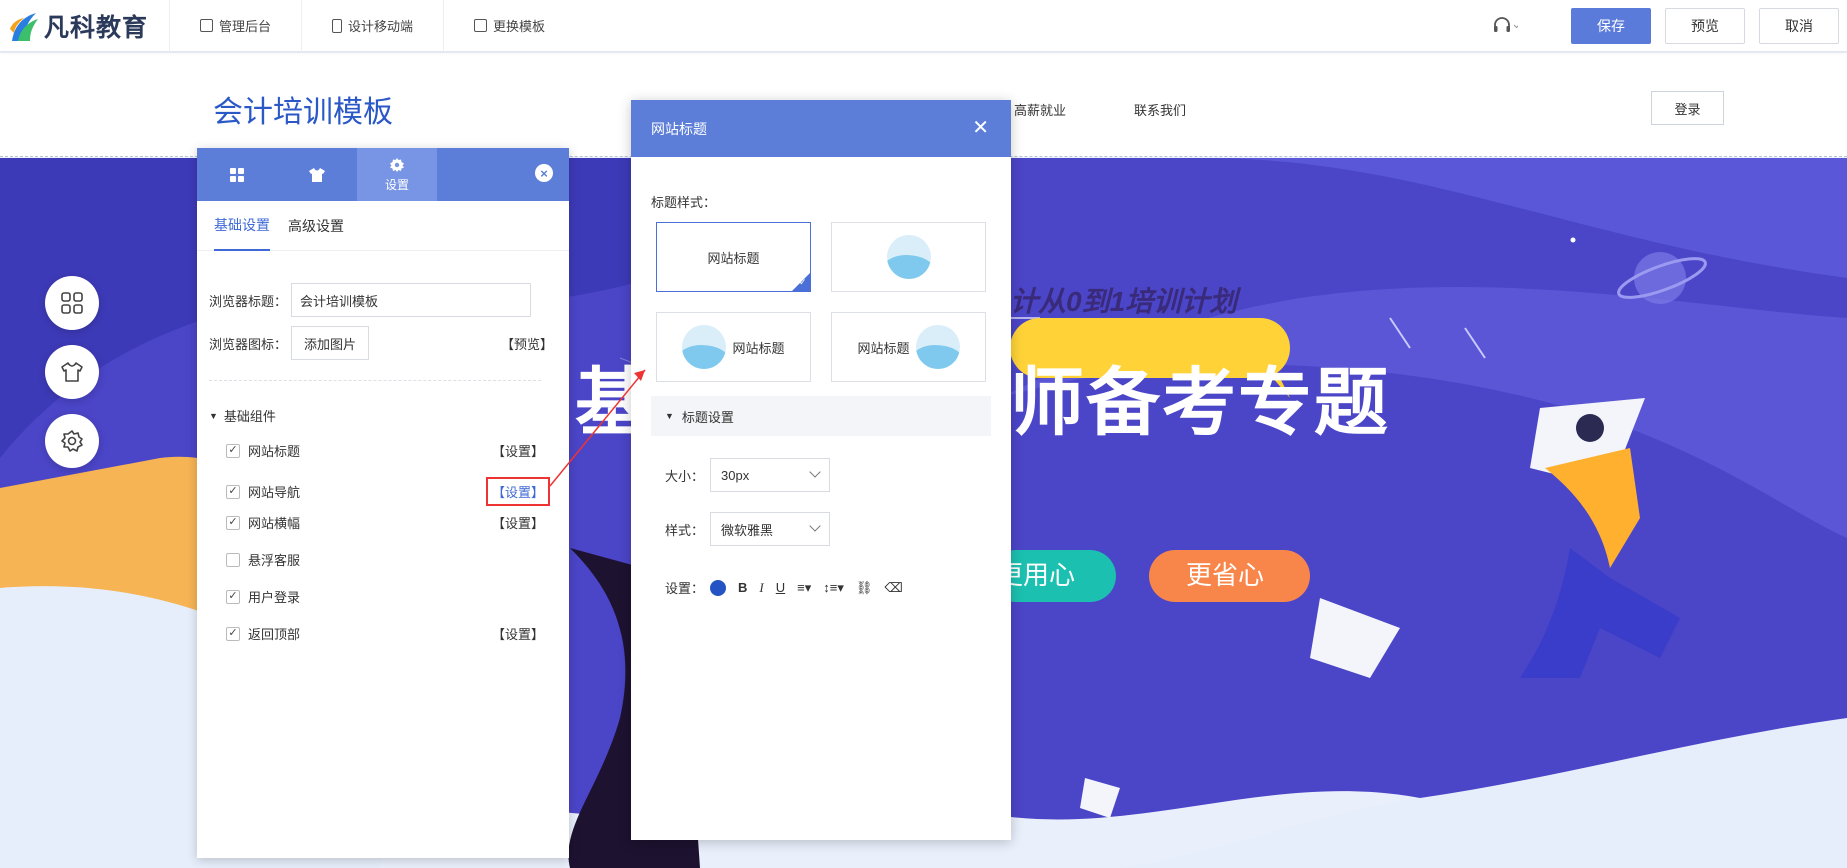 The width and height of the screenshot is (1847, 868). I want to click on component-row-float-service: 悬浮客服, so click(385, 559).